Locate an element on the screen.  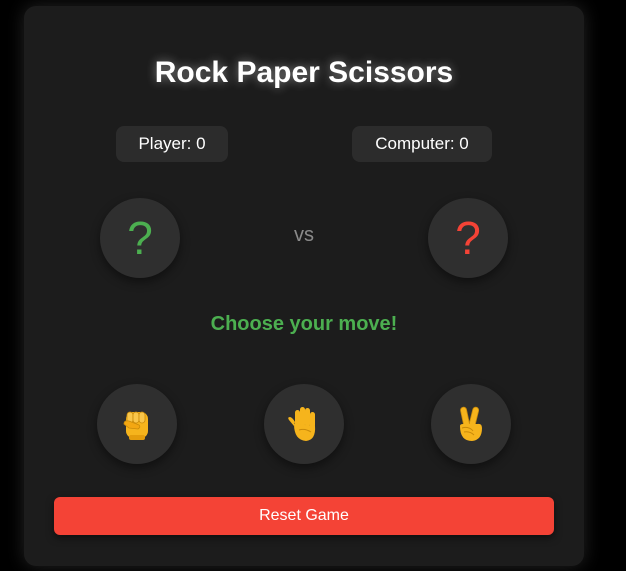
rock-button is located at coordinates (137, 424).